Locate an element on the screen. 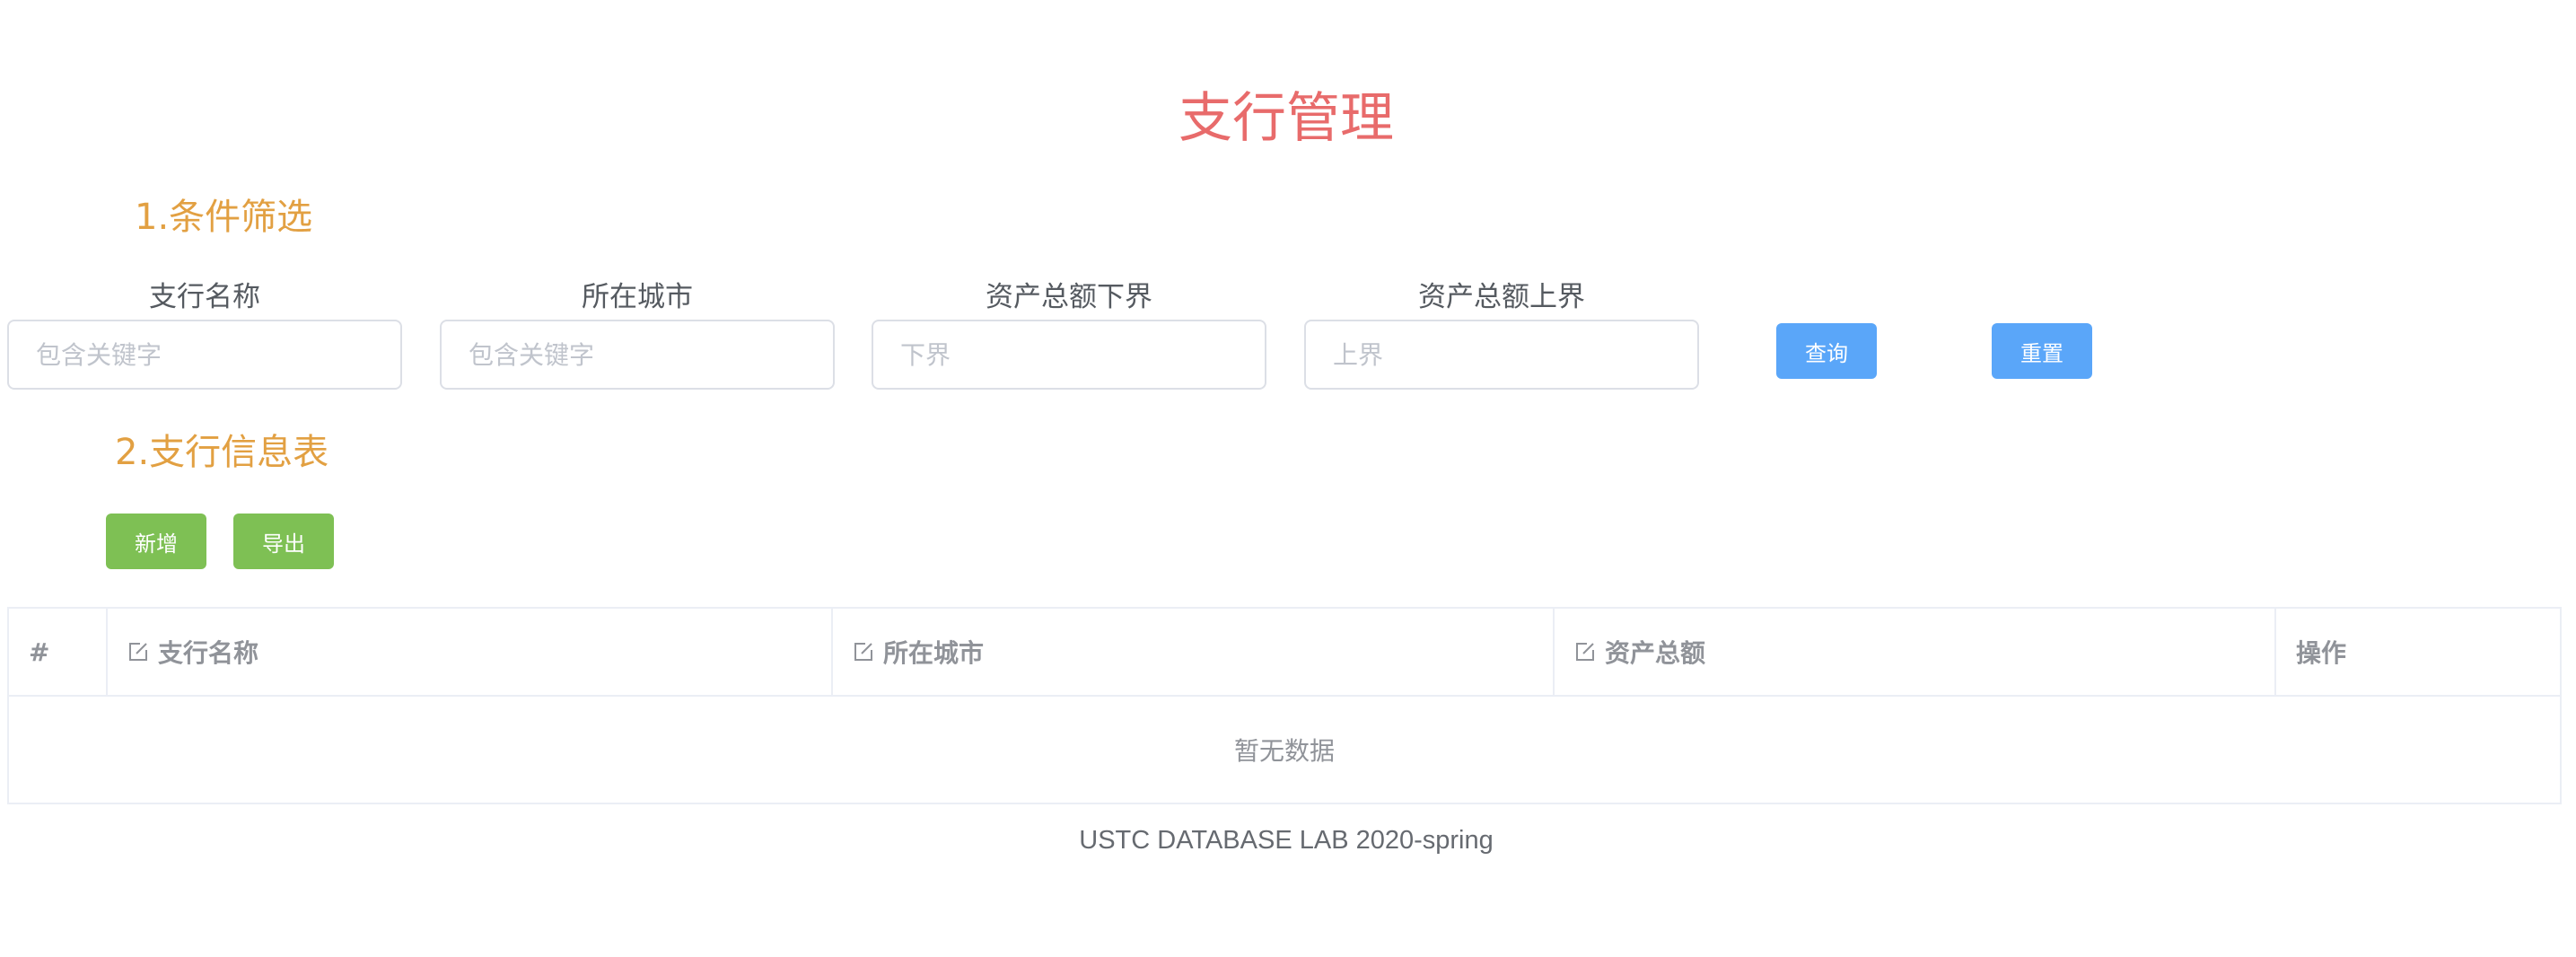  branch-name-input is located at coordinates (204, 355).